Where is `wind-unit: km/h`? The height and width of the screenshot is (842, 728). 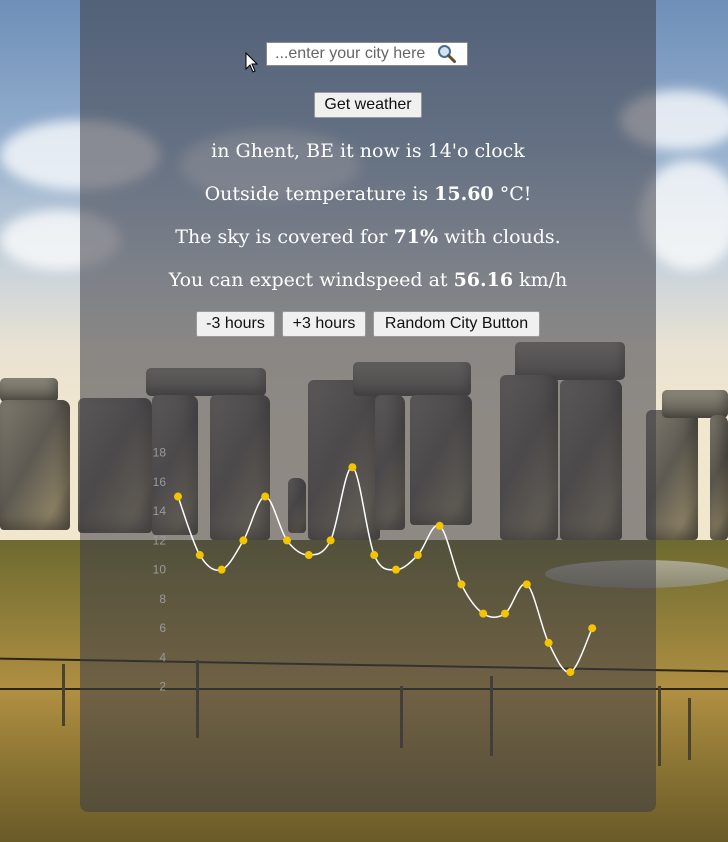 wind-unit: km/h is located at coordinates (540, 280).